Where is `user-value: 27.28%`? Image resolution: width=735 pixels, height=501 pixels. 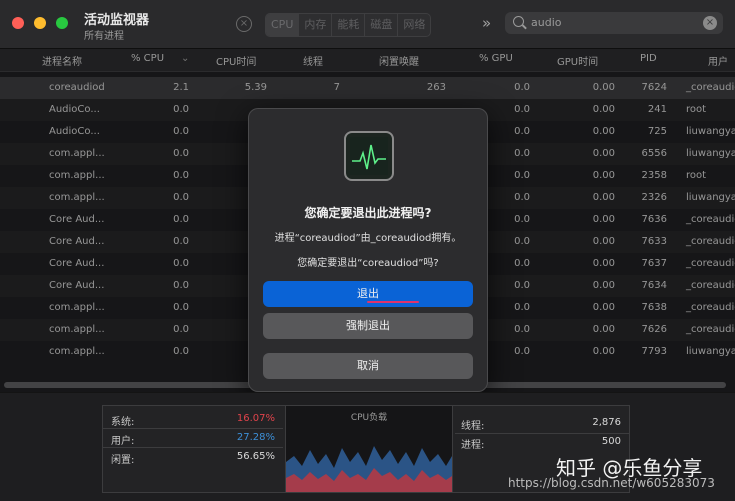
user-value: 27.28% is located at coordinates (255, 437).